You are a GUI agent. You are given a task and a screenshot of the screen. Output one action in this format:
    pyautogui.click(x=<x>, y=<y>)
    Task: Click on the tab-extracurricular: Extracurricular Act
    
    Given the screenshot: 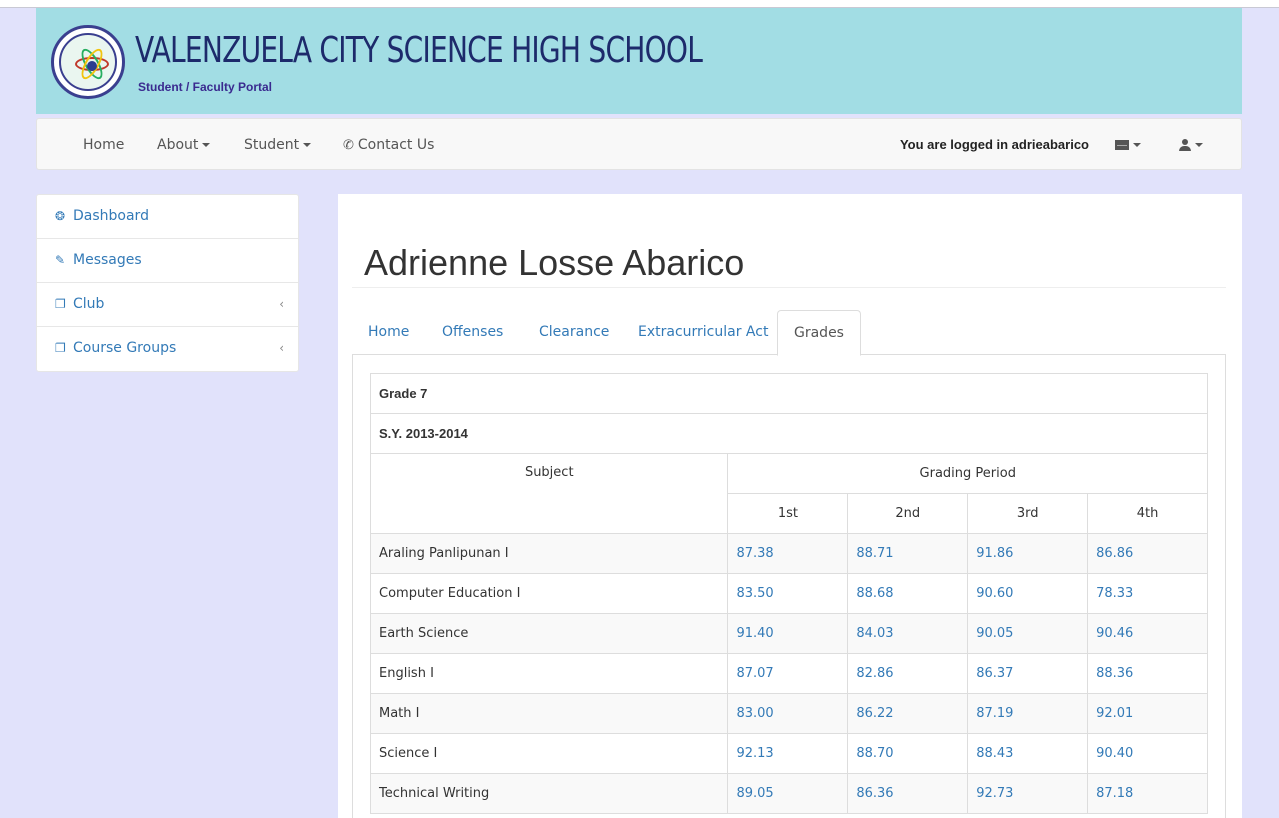 What is the action you would take?
    pyautogui.click(x=703, y=332)
    